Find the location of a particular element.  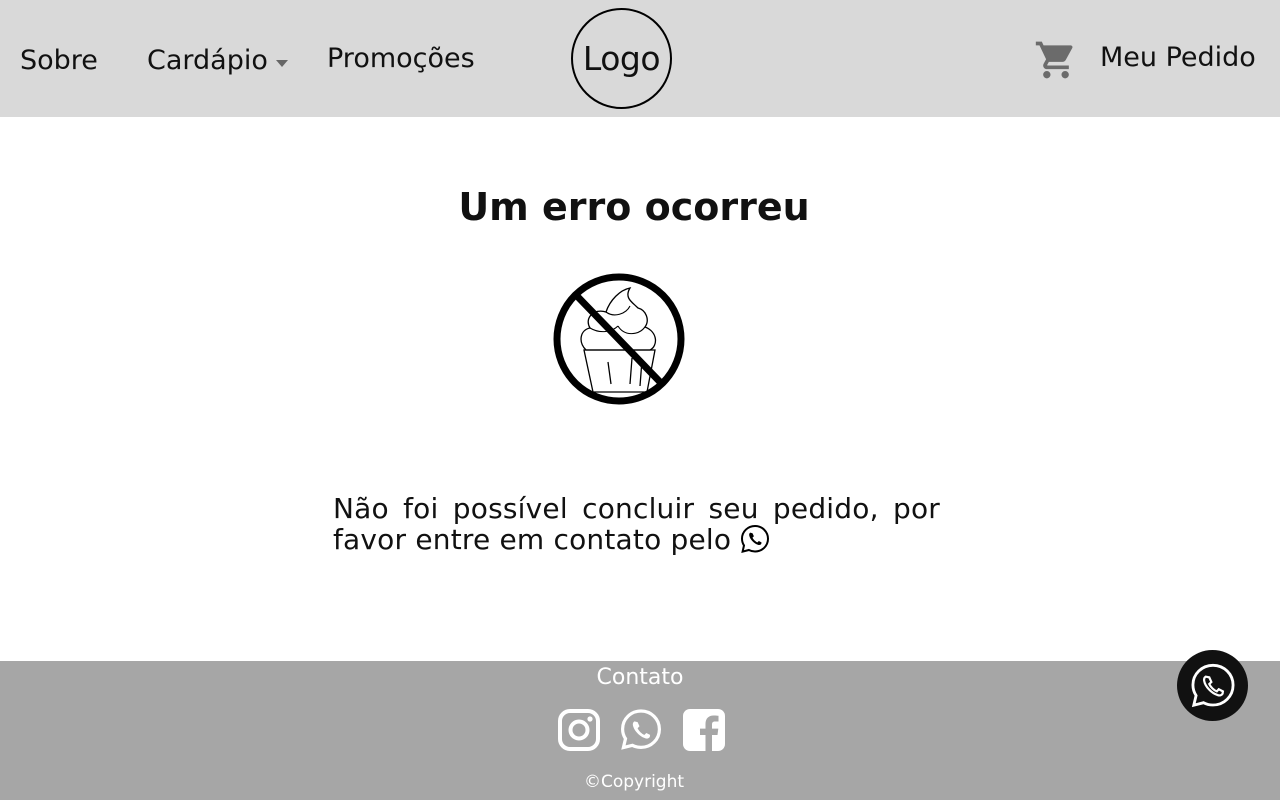

copyright: ©Copyright is located at coordinates (634, 782).